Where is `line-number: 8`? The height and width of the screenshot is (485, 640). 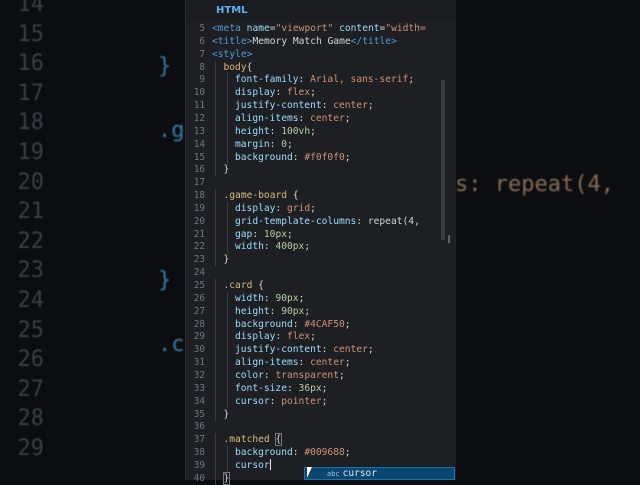
line-number: 8 is located at coordinates (202, 67).